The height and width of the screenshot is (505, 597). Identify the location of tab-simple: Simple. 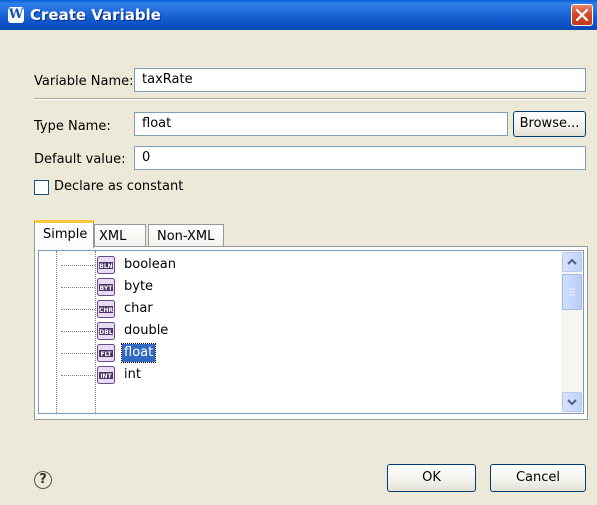
(64, 234).